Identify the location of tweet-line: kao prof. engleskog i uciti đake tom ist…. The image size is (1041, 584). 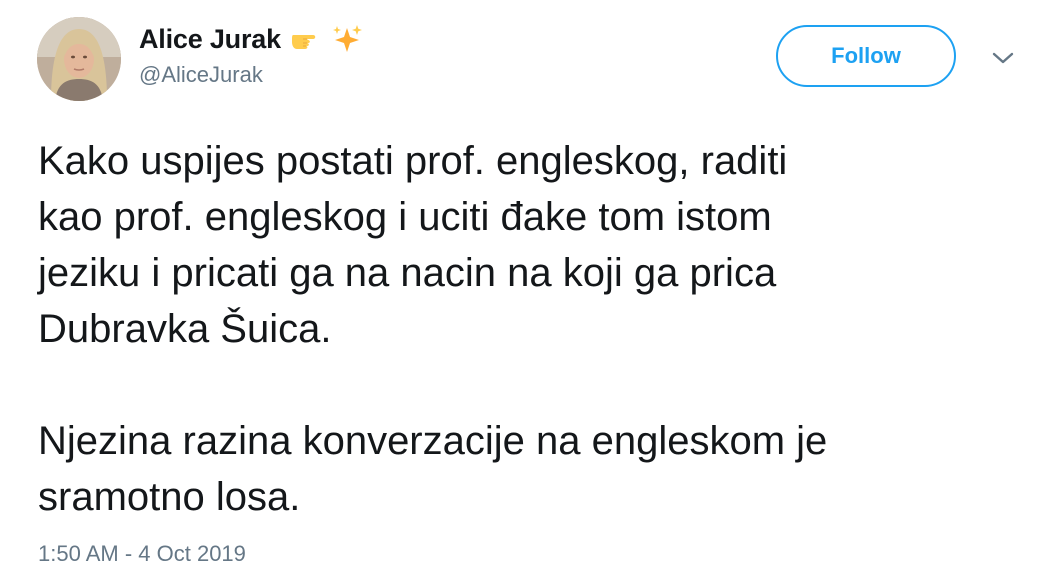
(405, 217).